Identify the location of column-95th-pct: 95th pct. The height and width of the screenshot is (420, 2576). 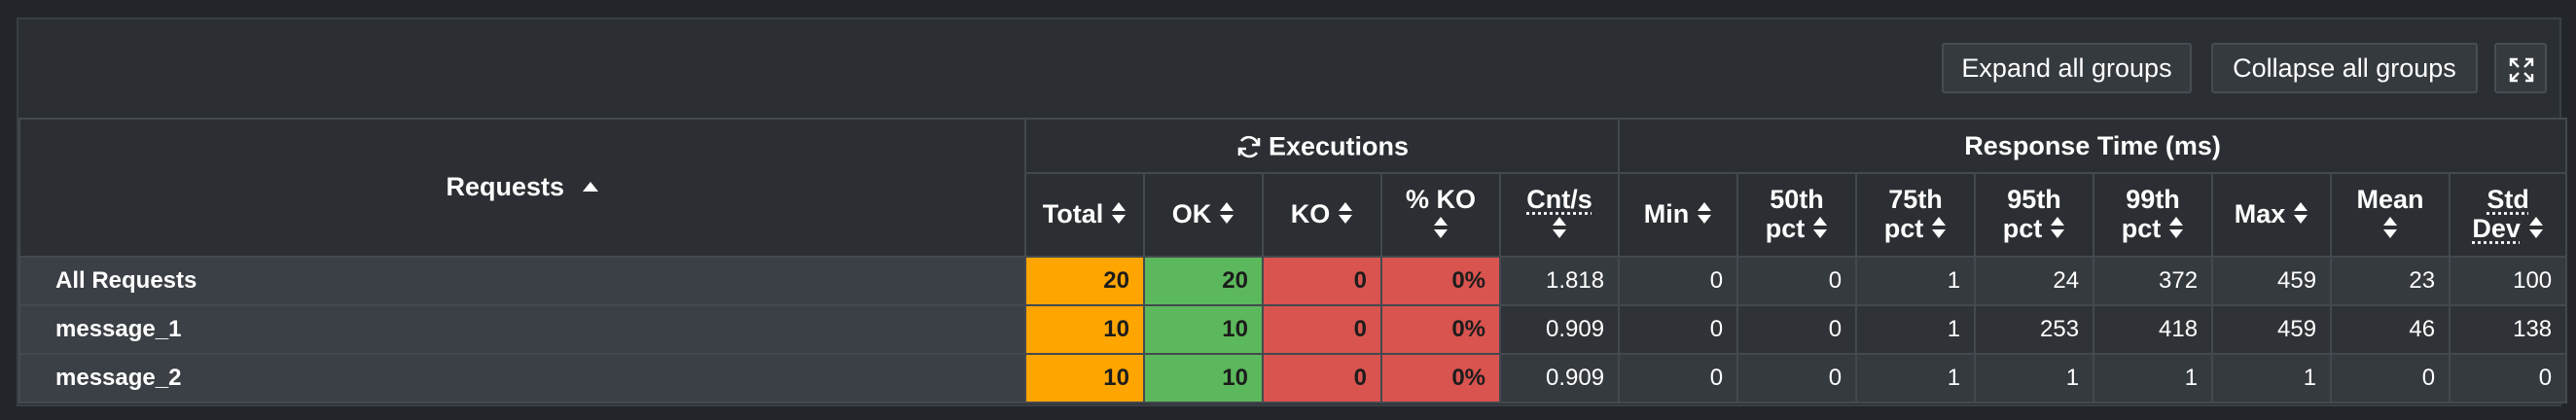
(2034, 215).